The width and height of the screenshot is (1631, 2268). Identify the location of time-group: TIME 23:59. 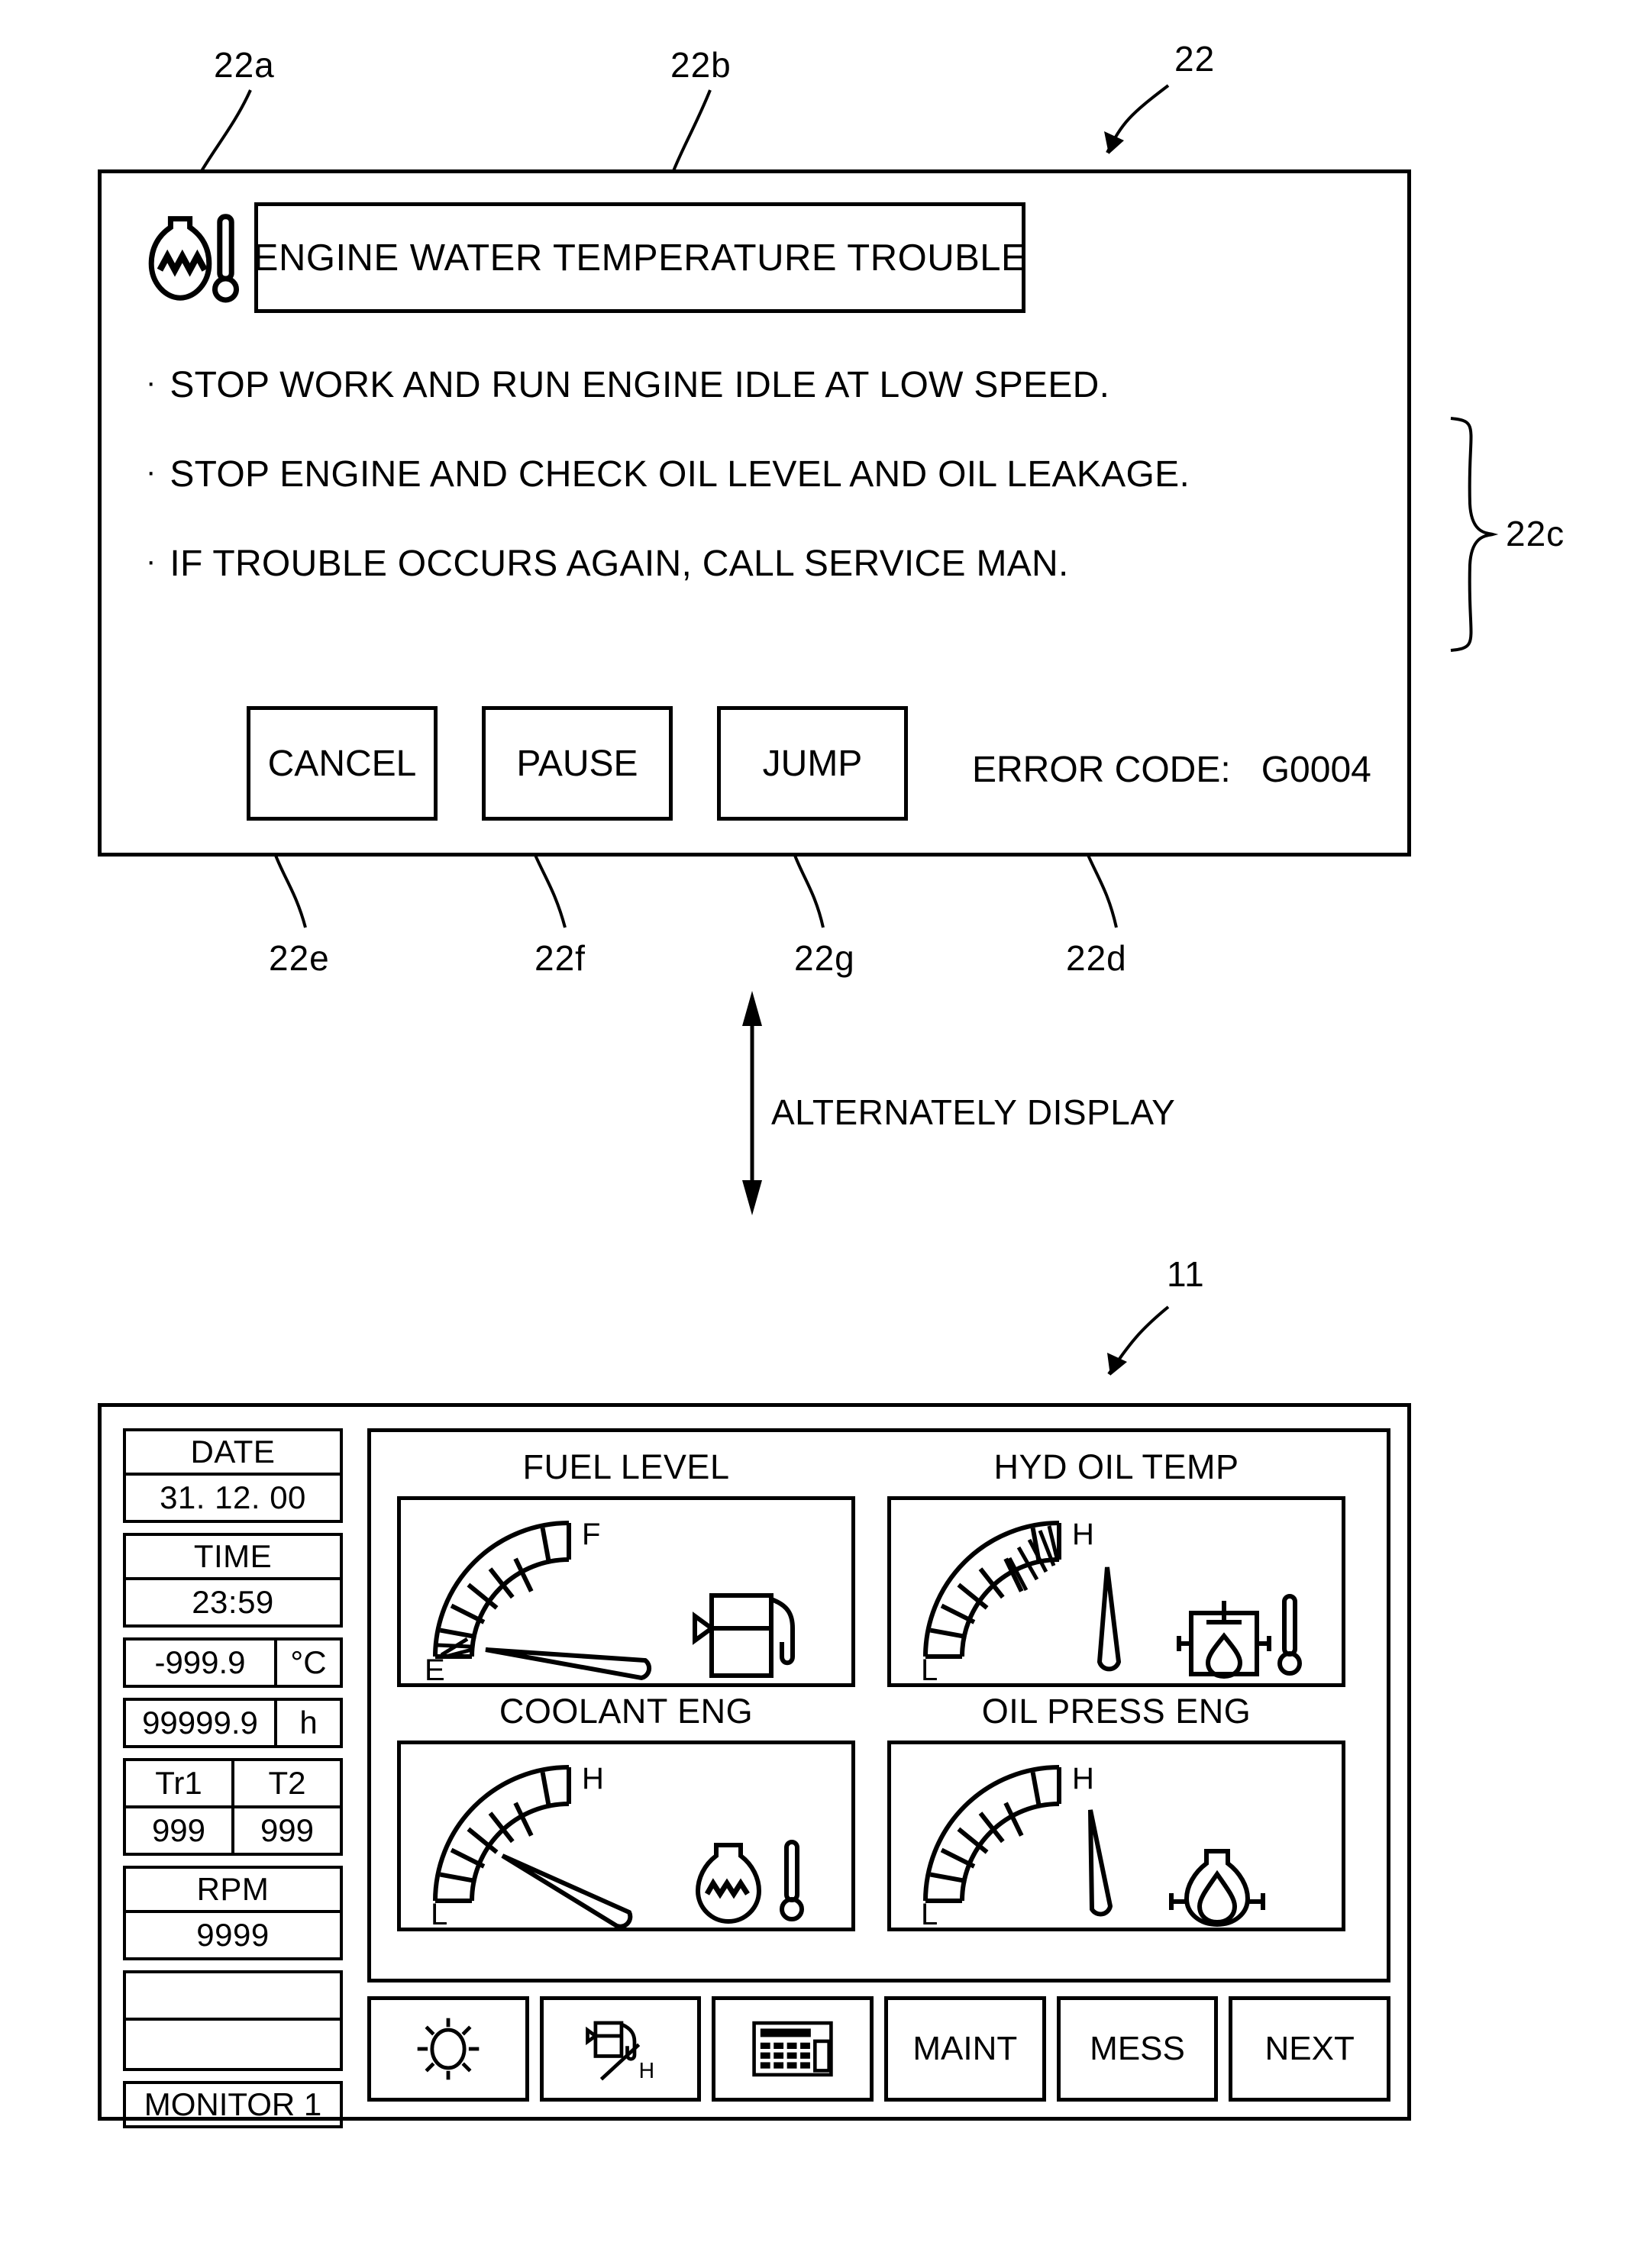
(233, 1580).